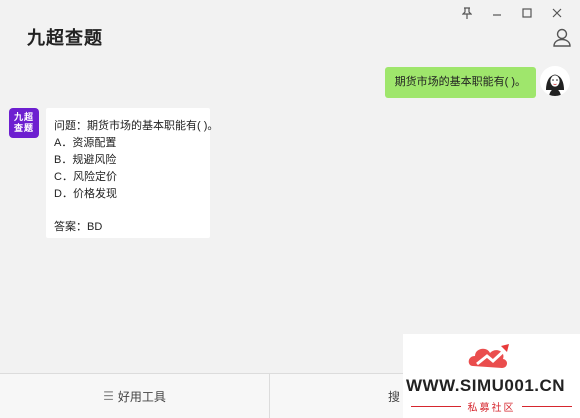 The width and height of the screenshot is (580, 418). What do you see at coordinates (557, 13) in the screenshot?
I see `close-icon` at bounding box center [557, 13].